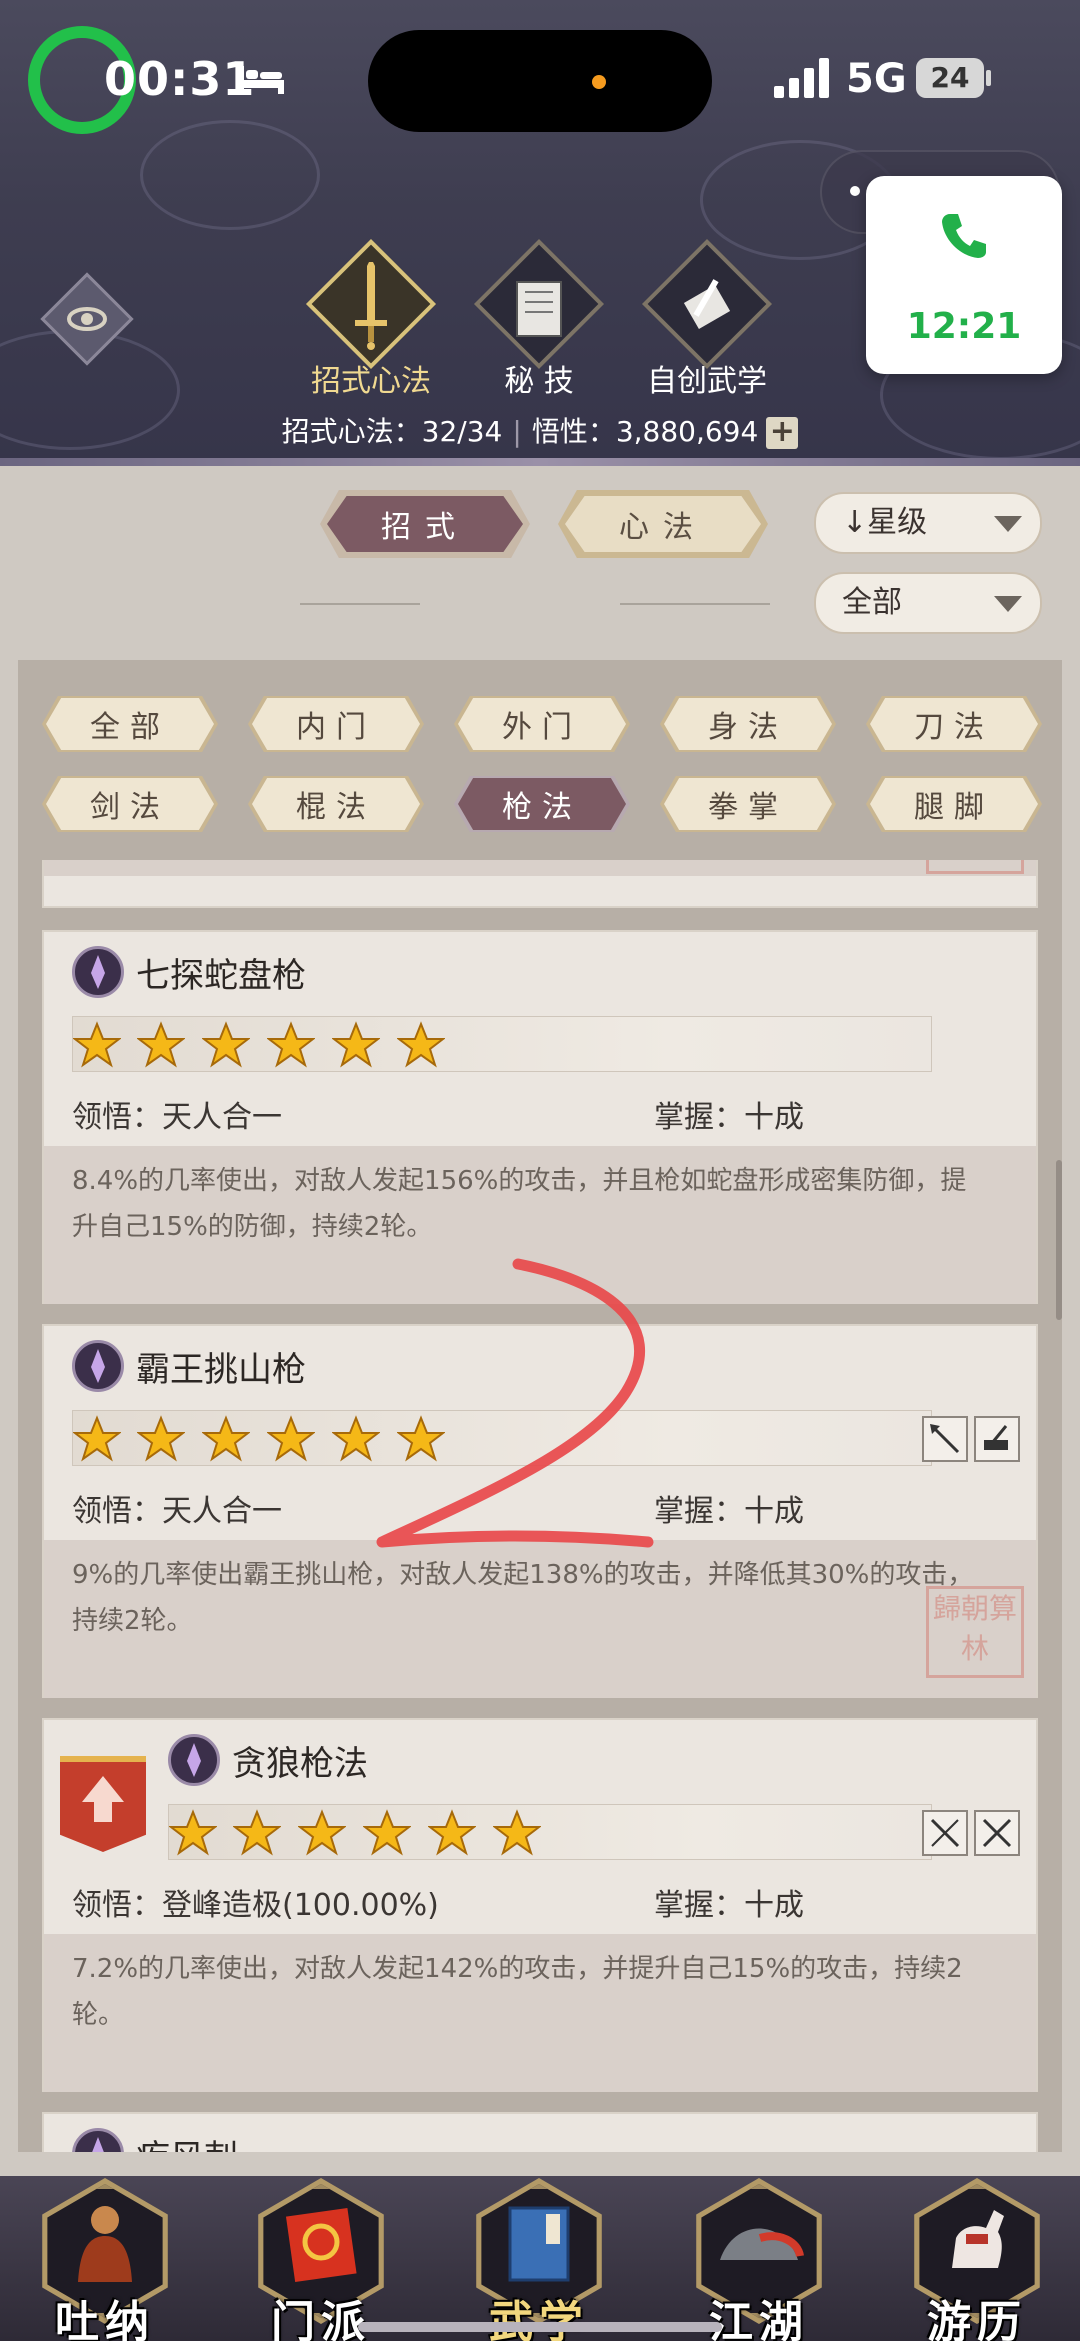  I want to click on sort-value: 星级, so click(897, 522).